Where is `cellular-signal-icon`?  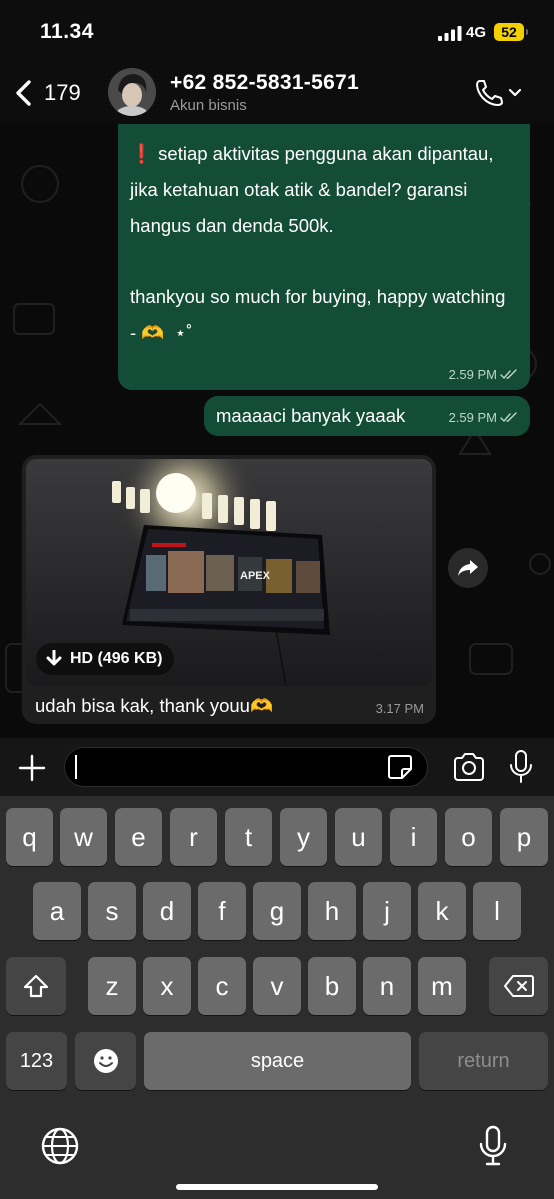
cellular-signal-icon is located at coordinates (450, 33).